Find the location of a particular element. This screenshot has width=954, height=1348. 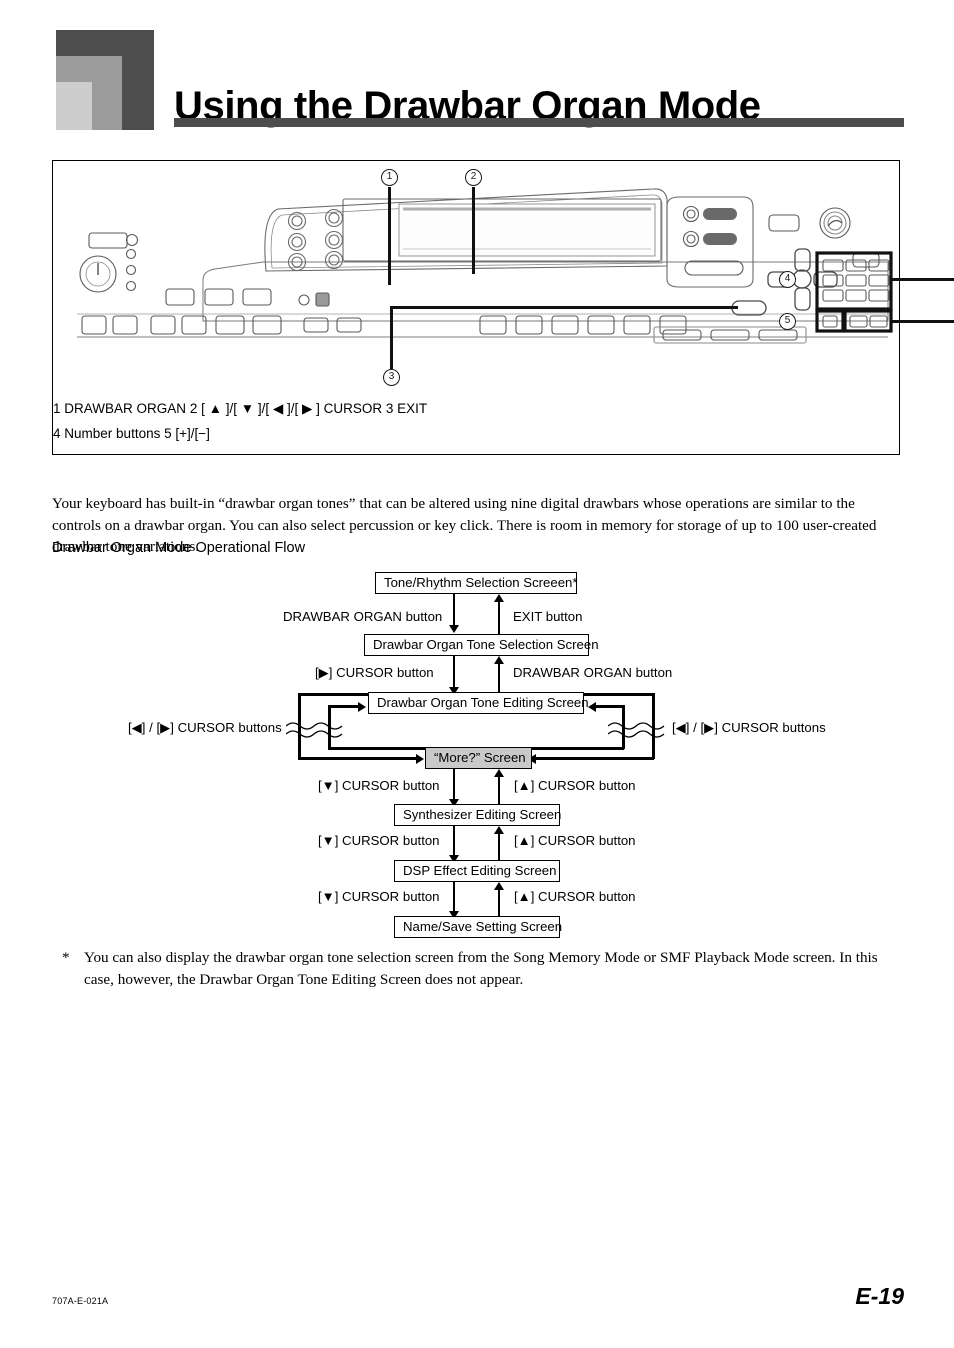

flow-label-cursor-right-down: [▶] CURSOR button is located at coordinates (374, 672).